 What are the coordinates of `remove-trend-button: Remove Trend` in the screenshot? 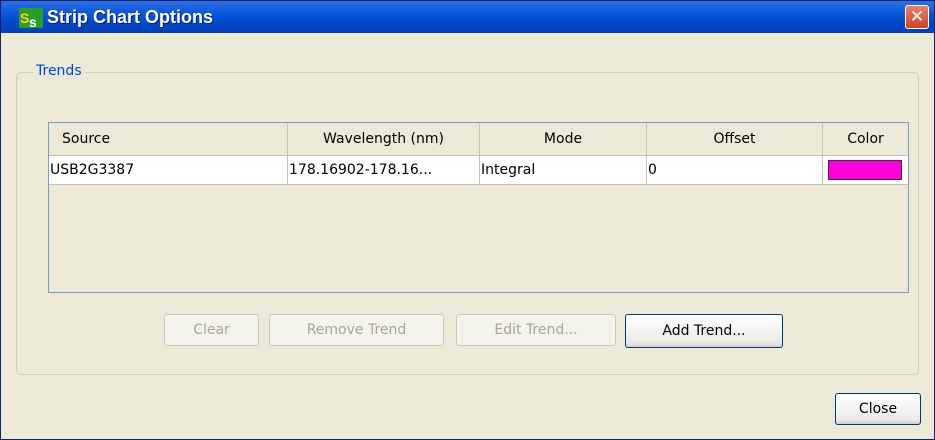 It's located at (356, 330).